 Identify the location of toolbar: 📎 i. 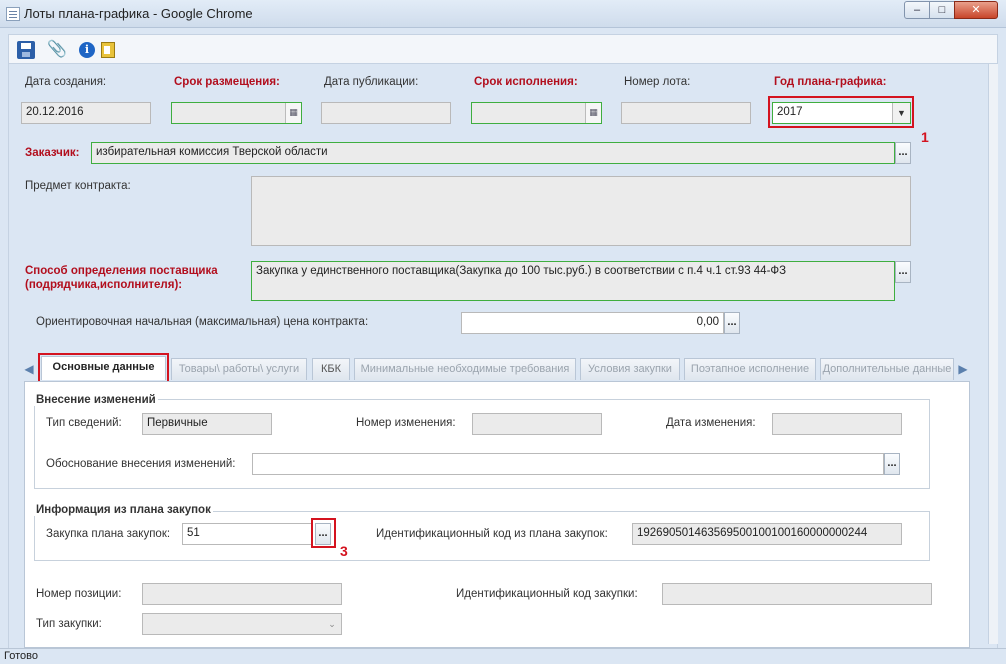
(503, 49).